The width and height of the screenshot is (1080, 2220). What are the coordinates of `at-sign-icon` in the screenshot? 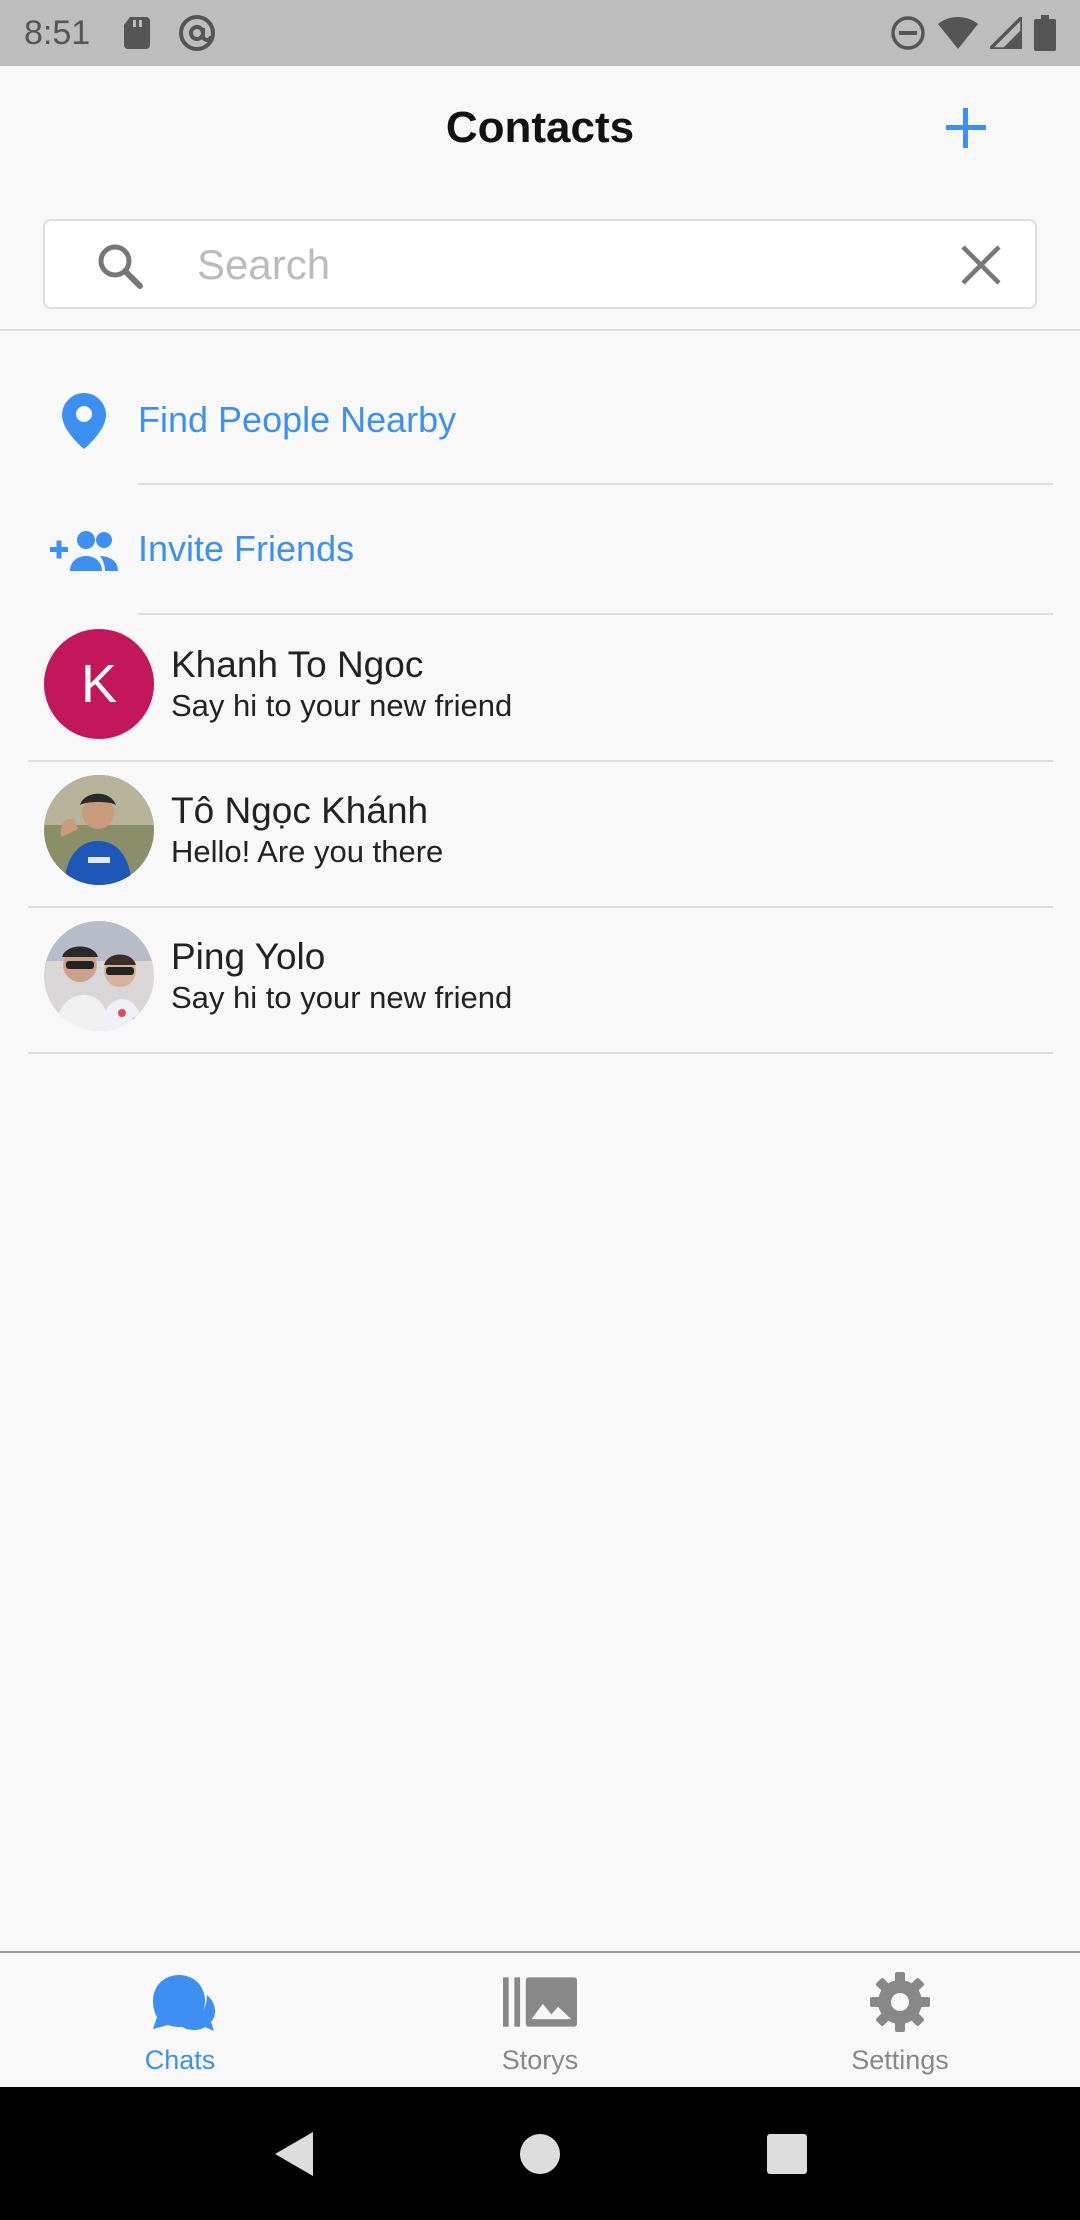 It's located at (197, 33).